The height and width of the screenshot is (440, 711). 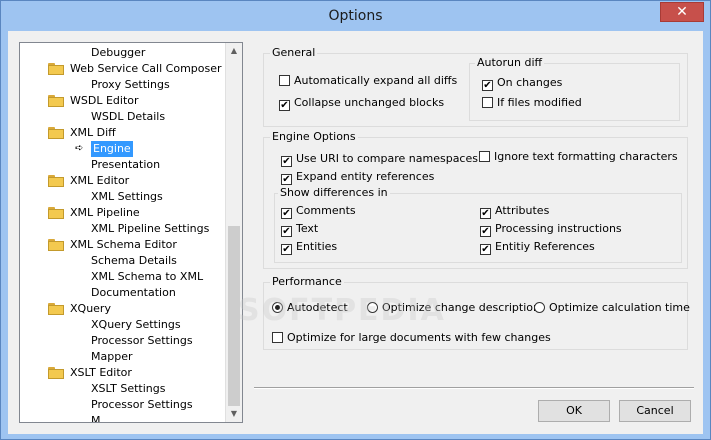 I want to click on title-bar: Options ✕, so click(x=355, y=16).